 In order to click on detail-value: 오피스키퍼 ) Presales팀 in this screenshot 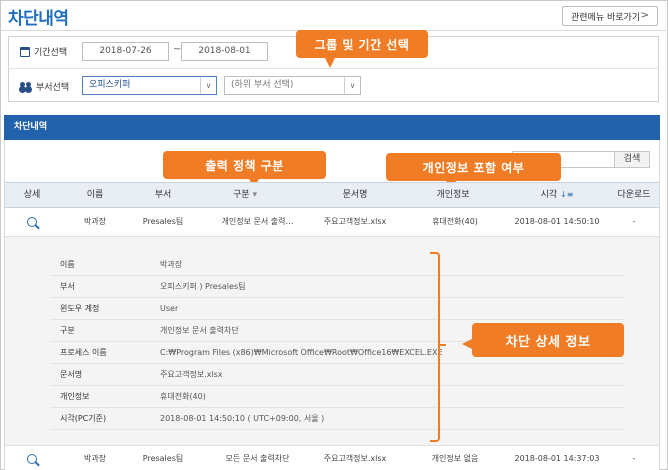, I will do `click(203, 286)`.